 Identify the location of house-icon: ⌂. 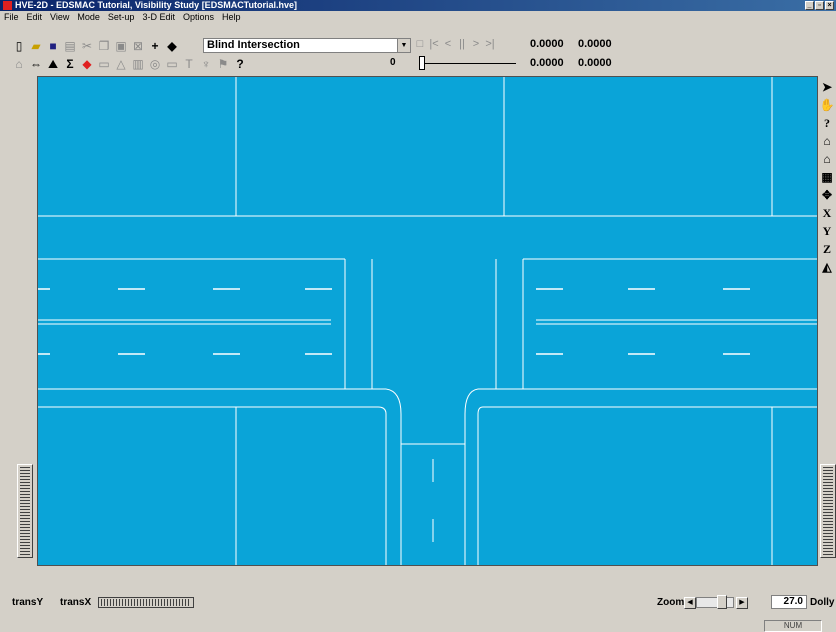
(827, 159).